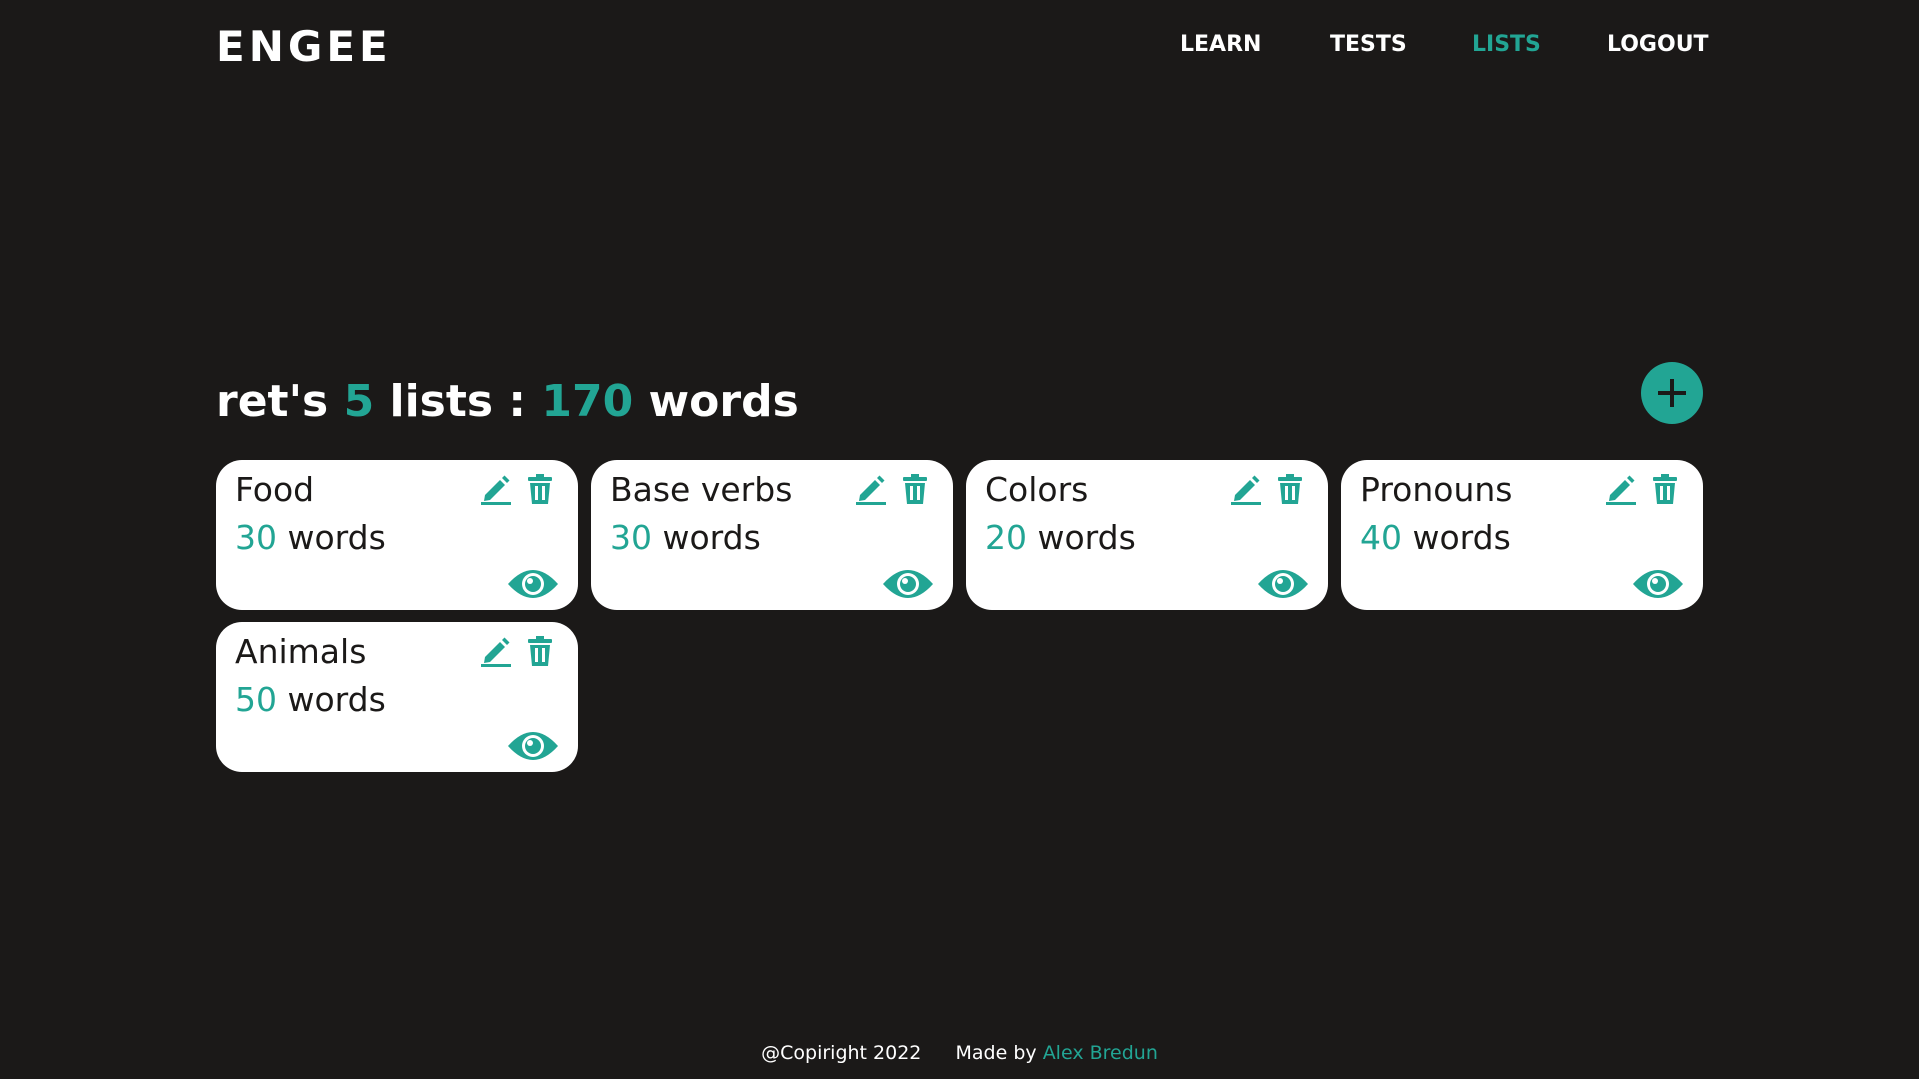 The width and height of the screenshot is (1919, 1079). What do you see at coordinates (723, 401) in the screenshot?
I see `summary-words-label: words` at bounding box center [723, 401].